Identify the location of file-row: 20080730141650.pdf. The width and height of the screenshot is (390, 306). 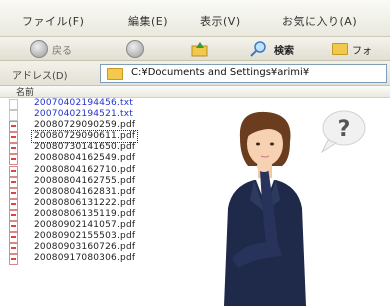
(115, 148).